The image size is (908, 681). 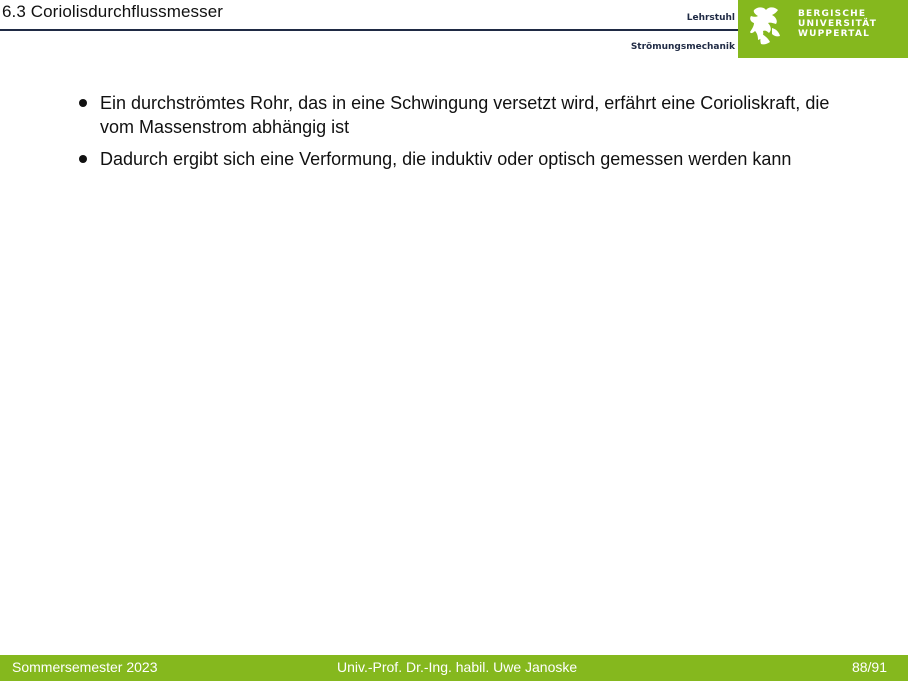 What do you see at coordinates (765, 26) in the screenshot?
I see `university-lion-crest-icon` at bounding box center [765, 26].